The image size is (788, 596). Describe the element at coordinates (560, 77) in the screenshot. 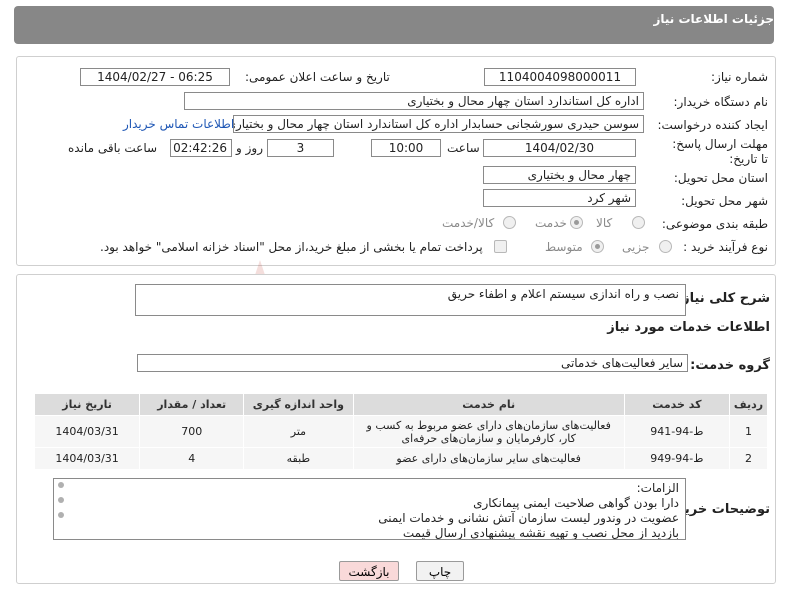

I see `need-number-field: 1104004098000011` at that location.